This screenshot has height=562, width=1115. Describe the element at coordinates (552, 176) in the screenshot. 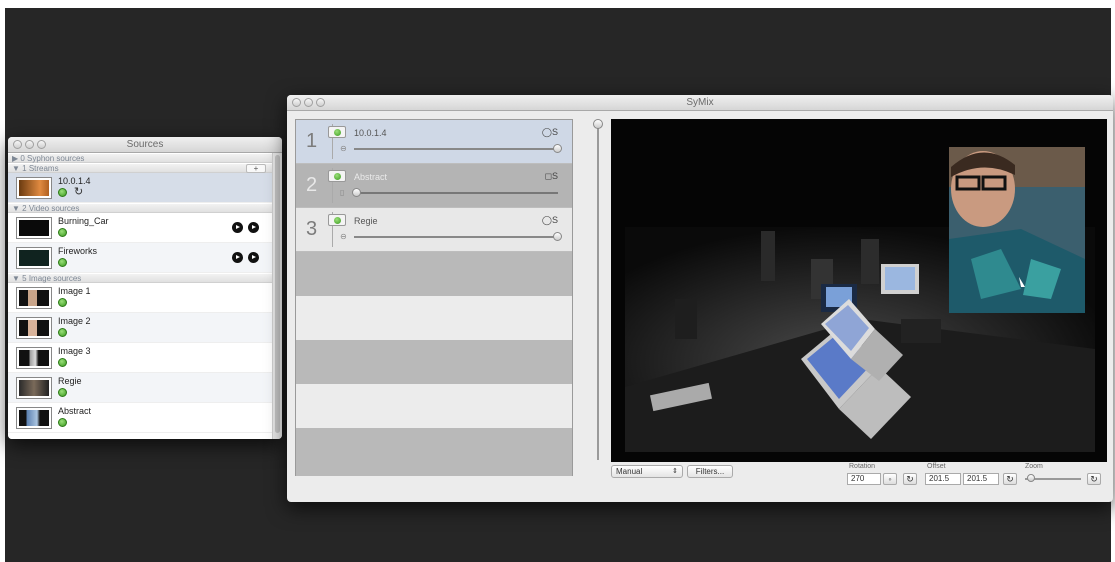

I see `solo-button: ◻S` at that location.